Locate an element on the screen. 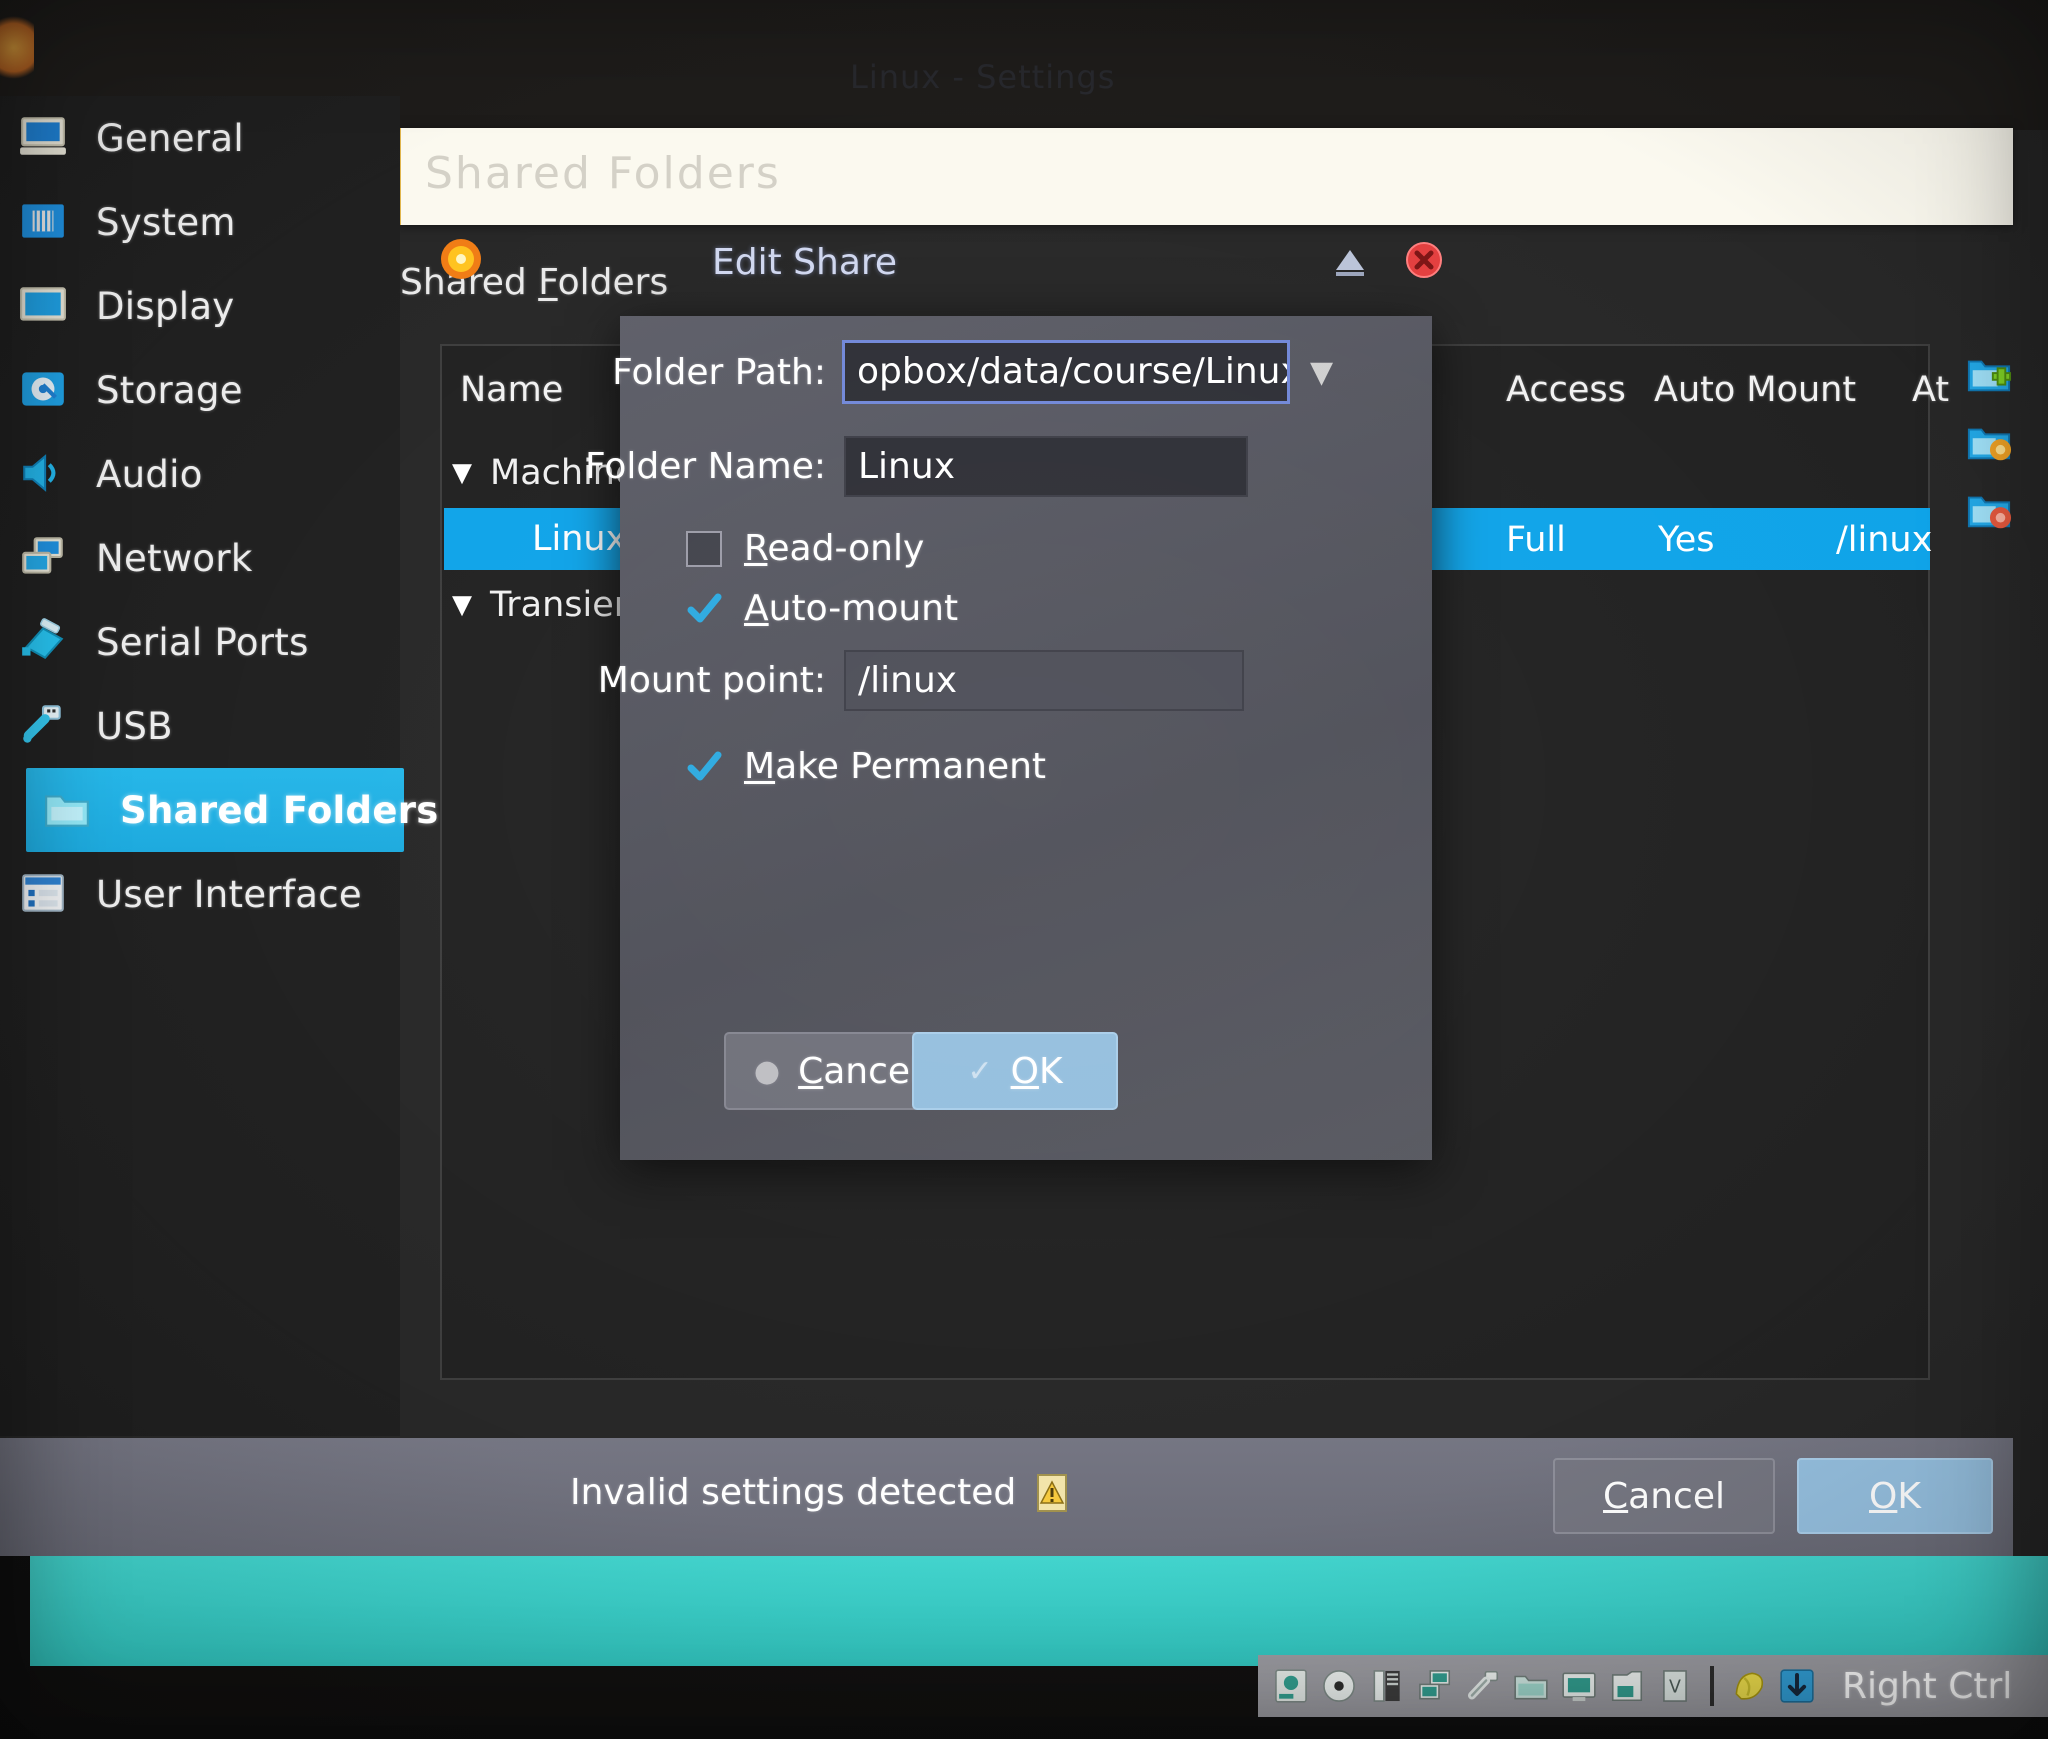  host-key-label: Right Ctrl is located at coordinates (1927, 1686).